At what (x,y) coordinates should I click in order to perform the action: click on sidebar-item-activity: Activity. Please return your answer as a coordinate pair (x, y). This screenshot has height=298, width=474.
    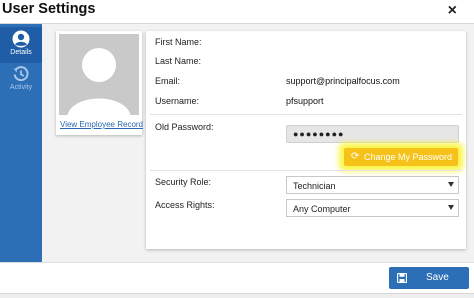
    Looking at the image, I should click on (21, 80).